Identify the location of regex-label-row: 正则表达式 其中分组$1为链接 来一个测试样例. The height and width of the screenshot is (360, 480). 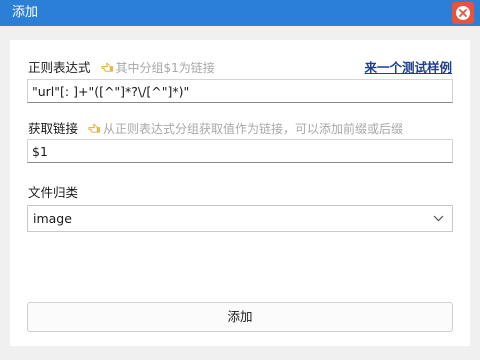
(240, 68).